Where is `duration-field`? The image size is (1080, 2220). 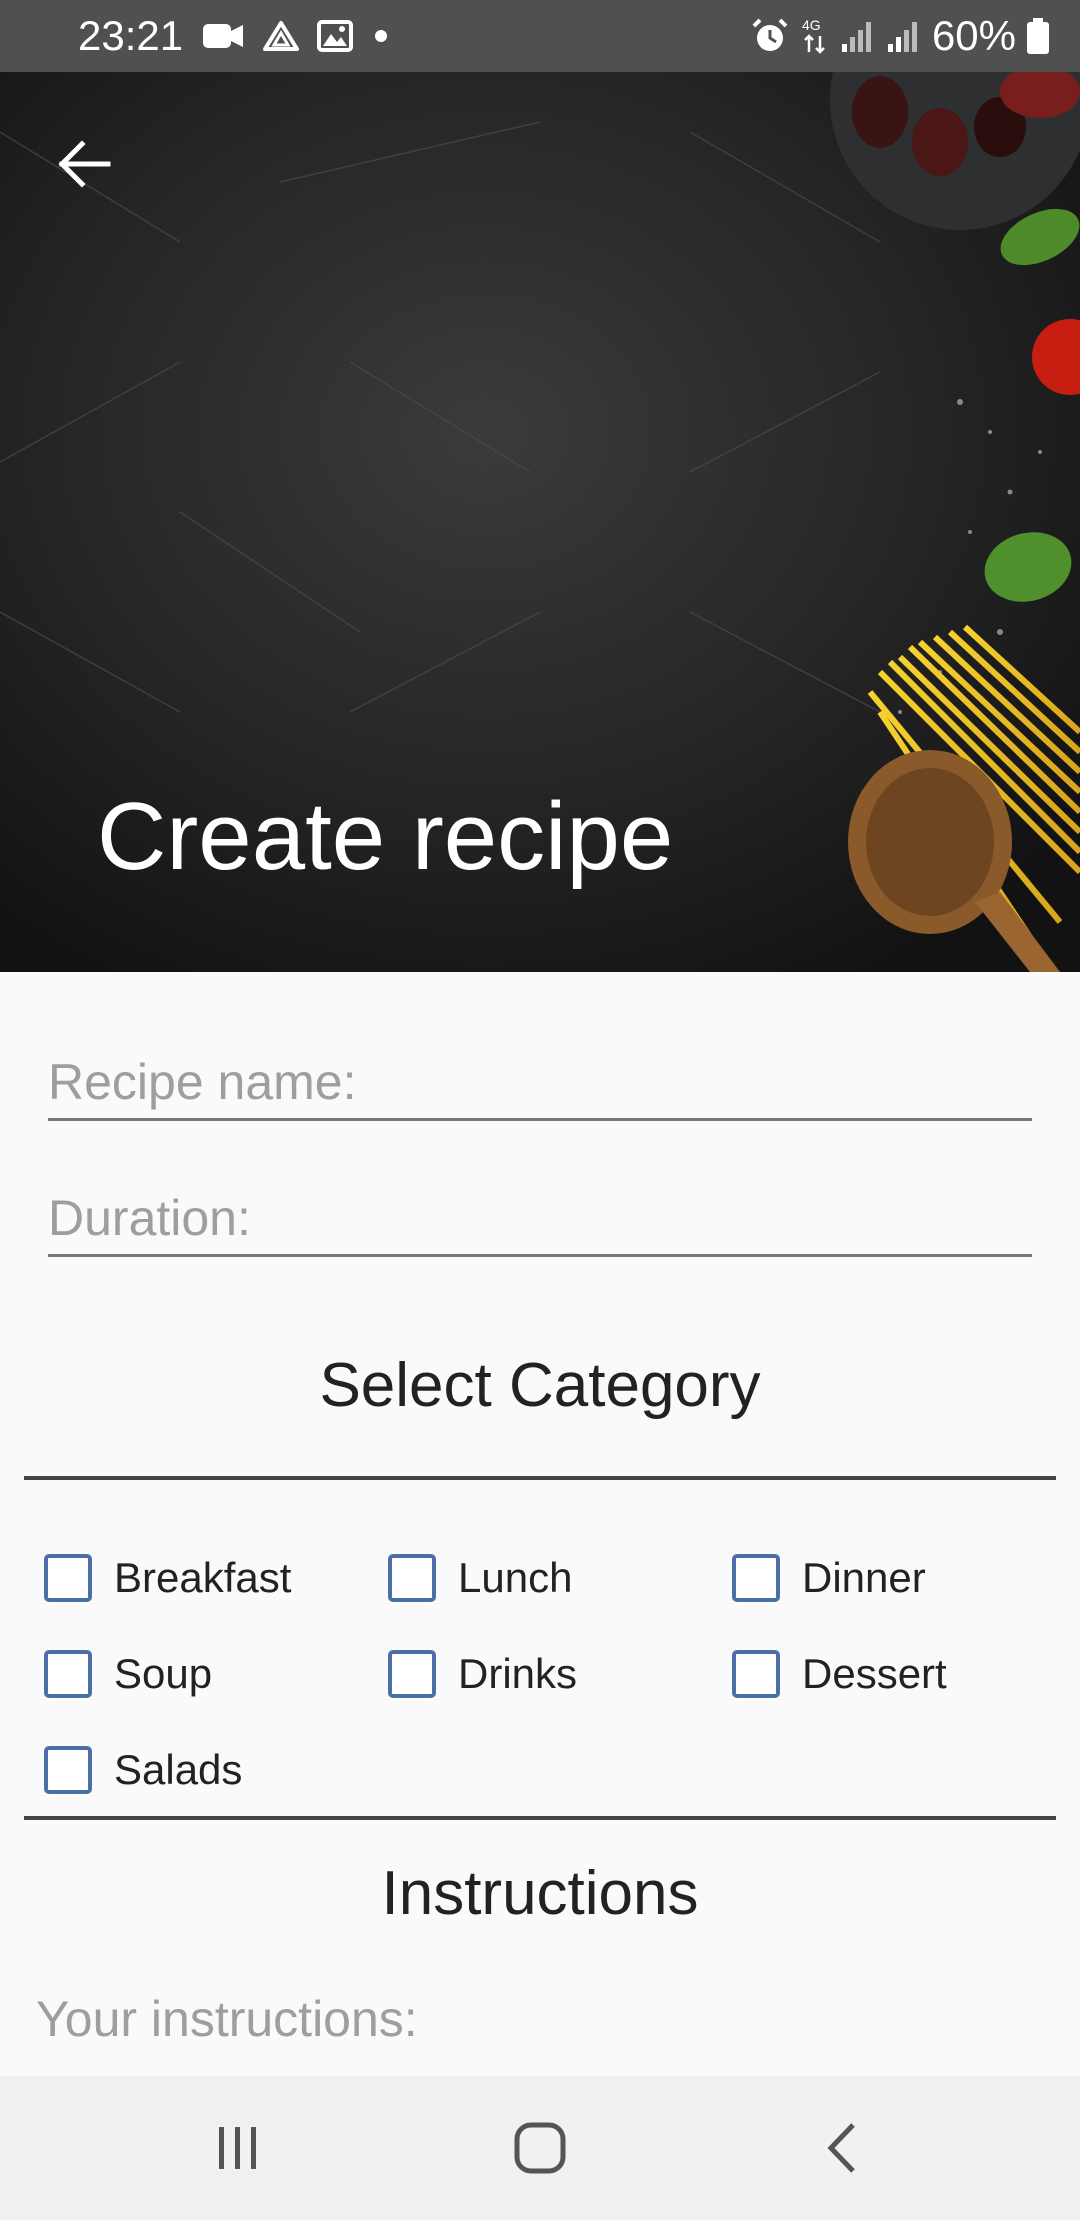
duration-field is located at coordinates (540, 1219).